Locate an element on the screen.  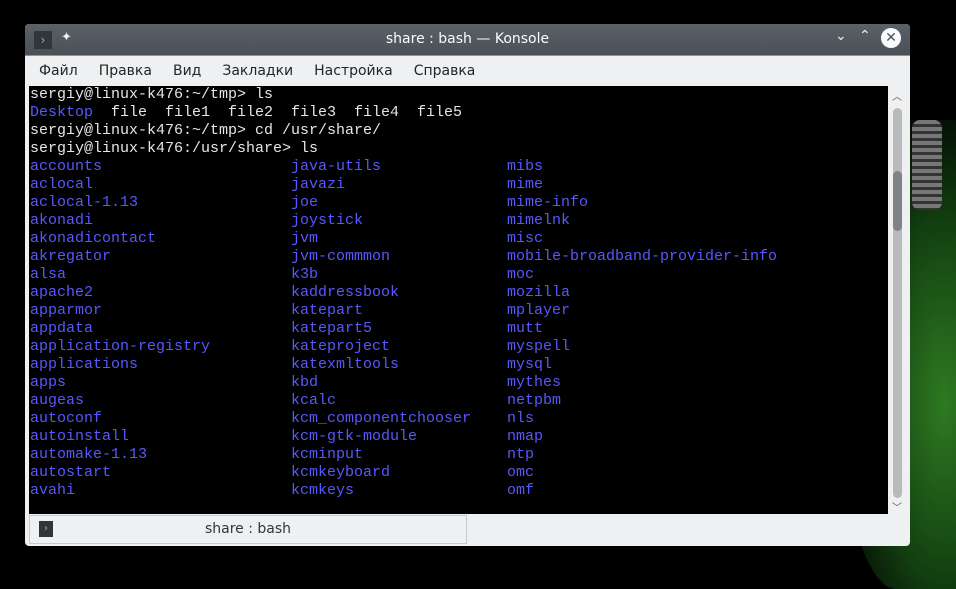
dir-entry: mutt is located at coordinates (525, 328).